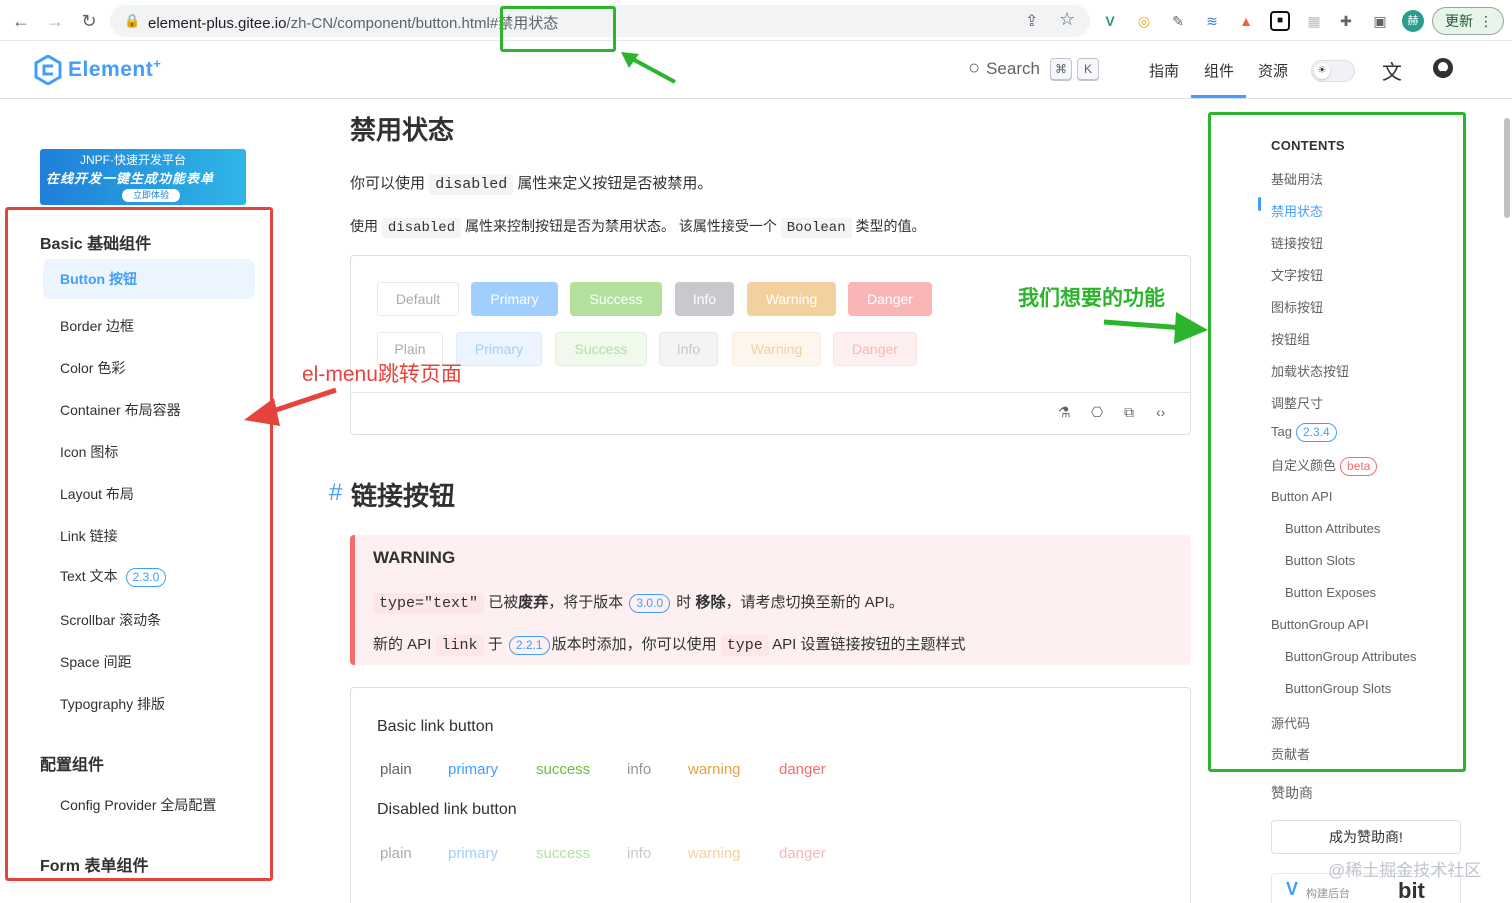  I want to click on toc-item: ButtonGroup API, so click(1320, 624).